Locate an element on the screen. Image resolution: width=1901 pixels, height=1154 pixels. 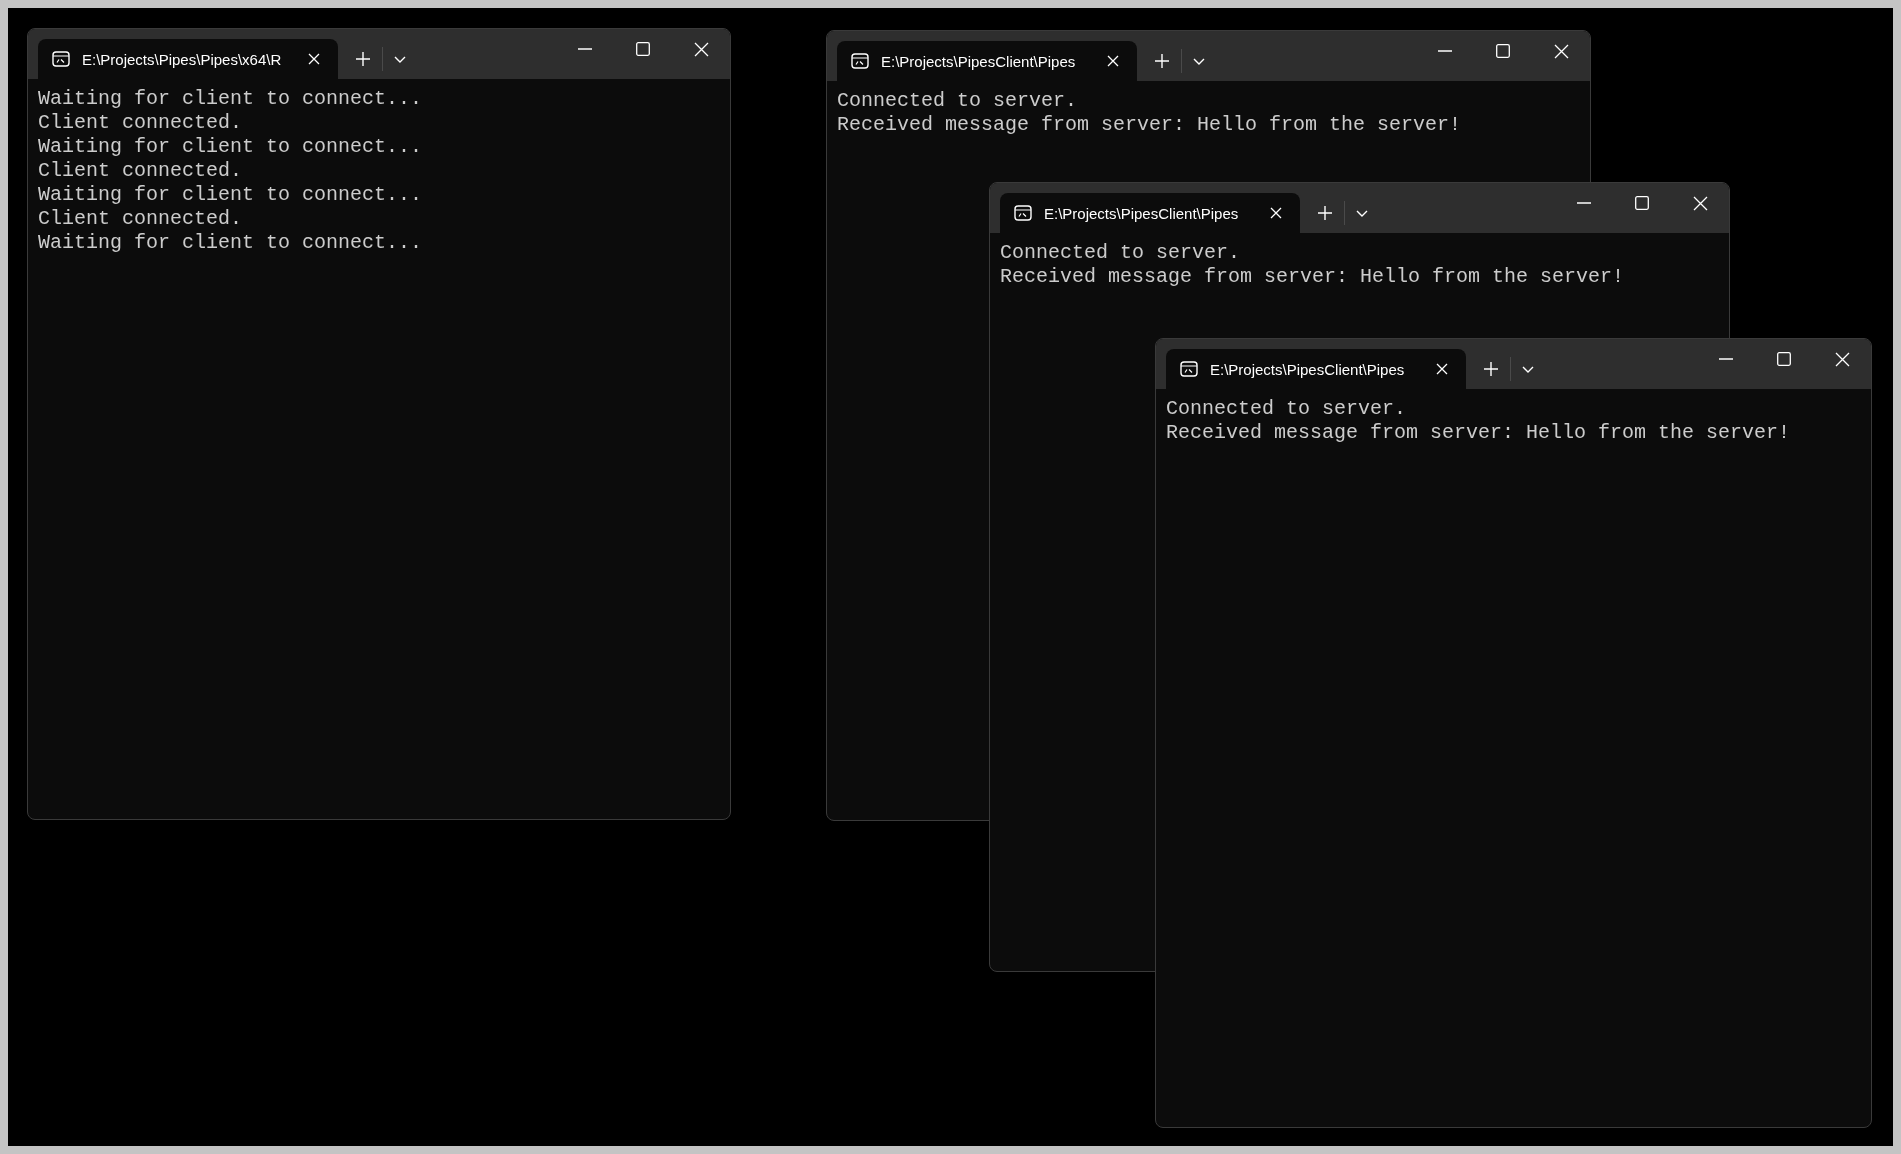
tab-title: E:\Projects\Pipes\Pipes\x64\R is located at coordinates (182, 59).